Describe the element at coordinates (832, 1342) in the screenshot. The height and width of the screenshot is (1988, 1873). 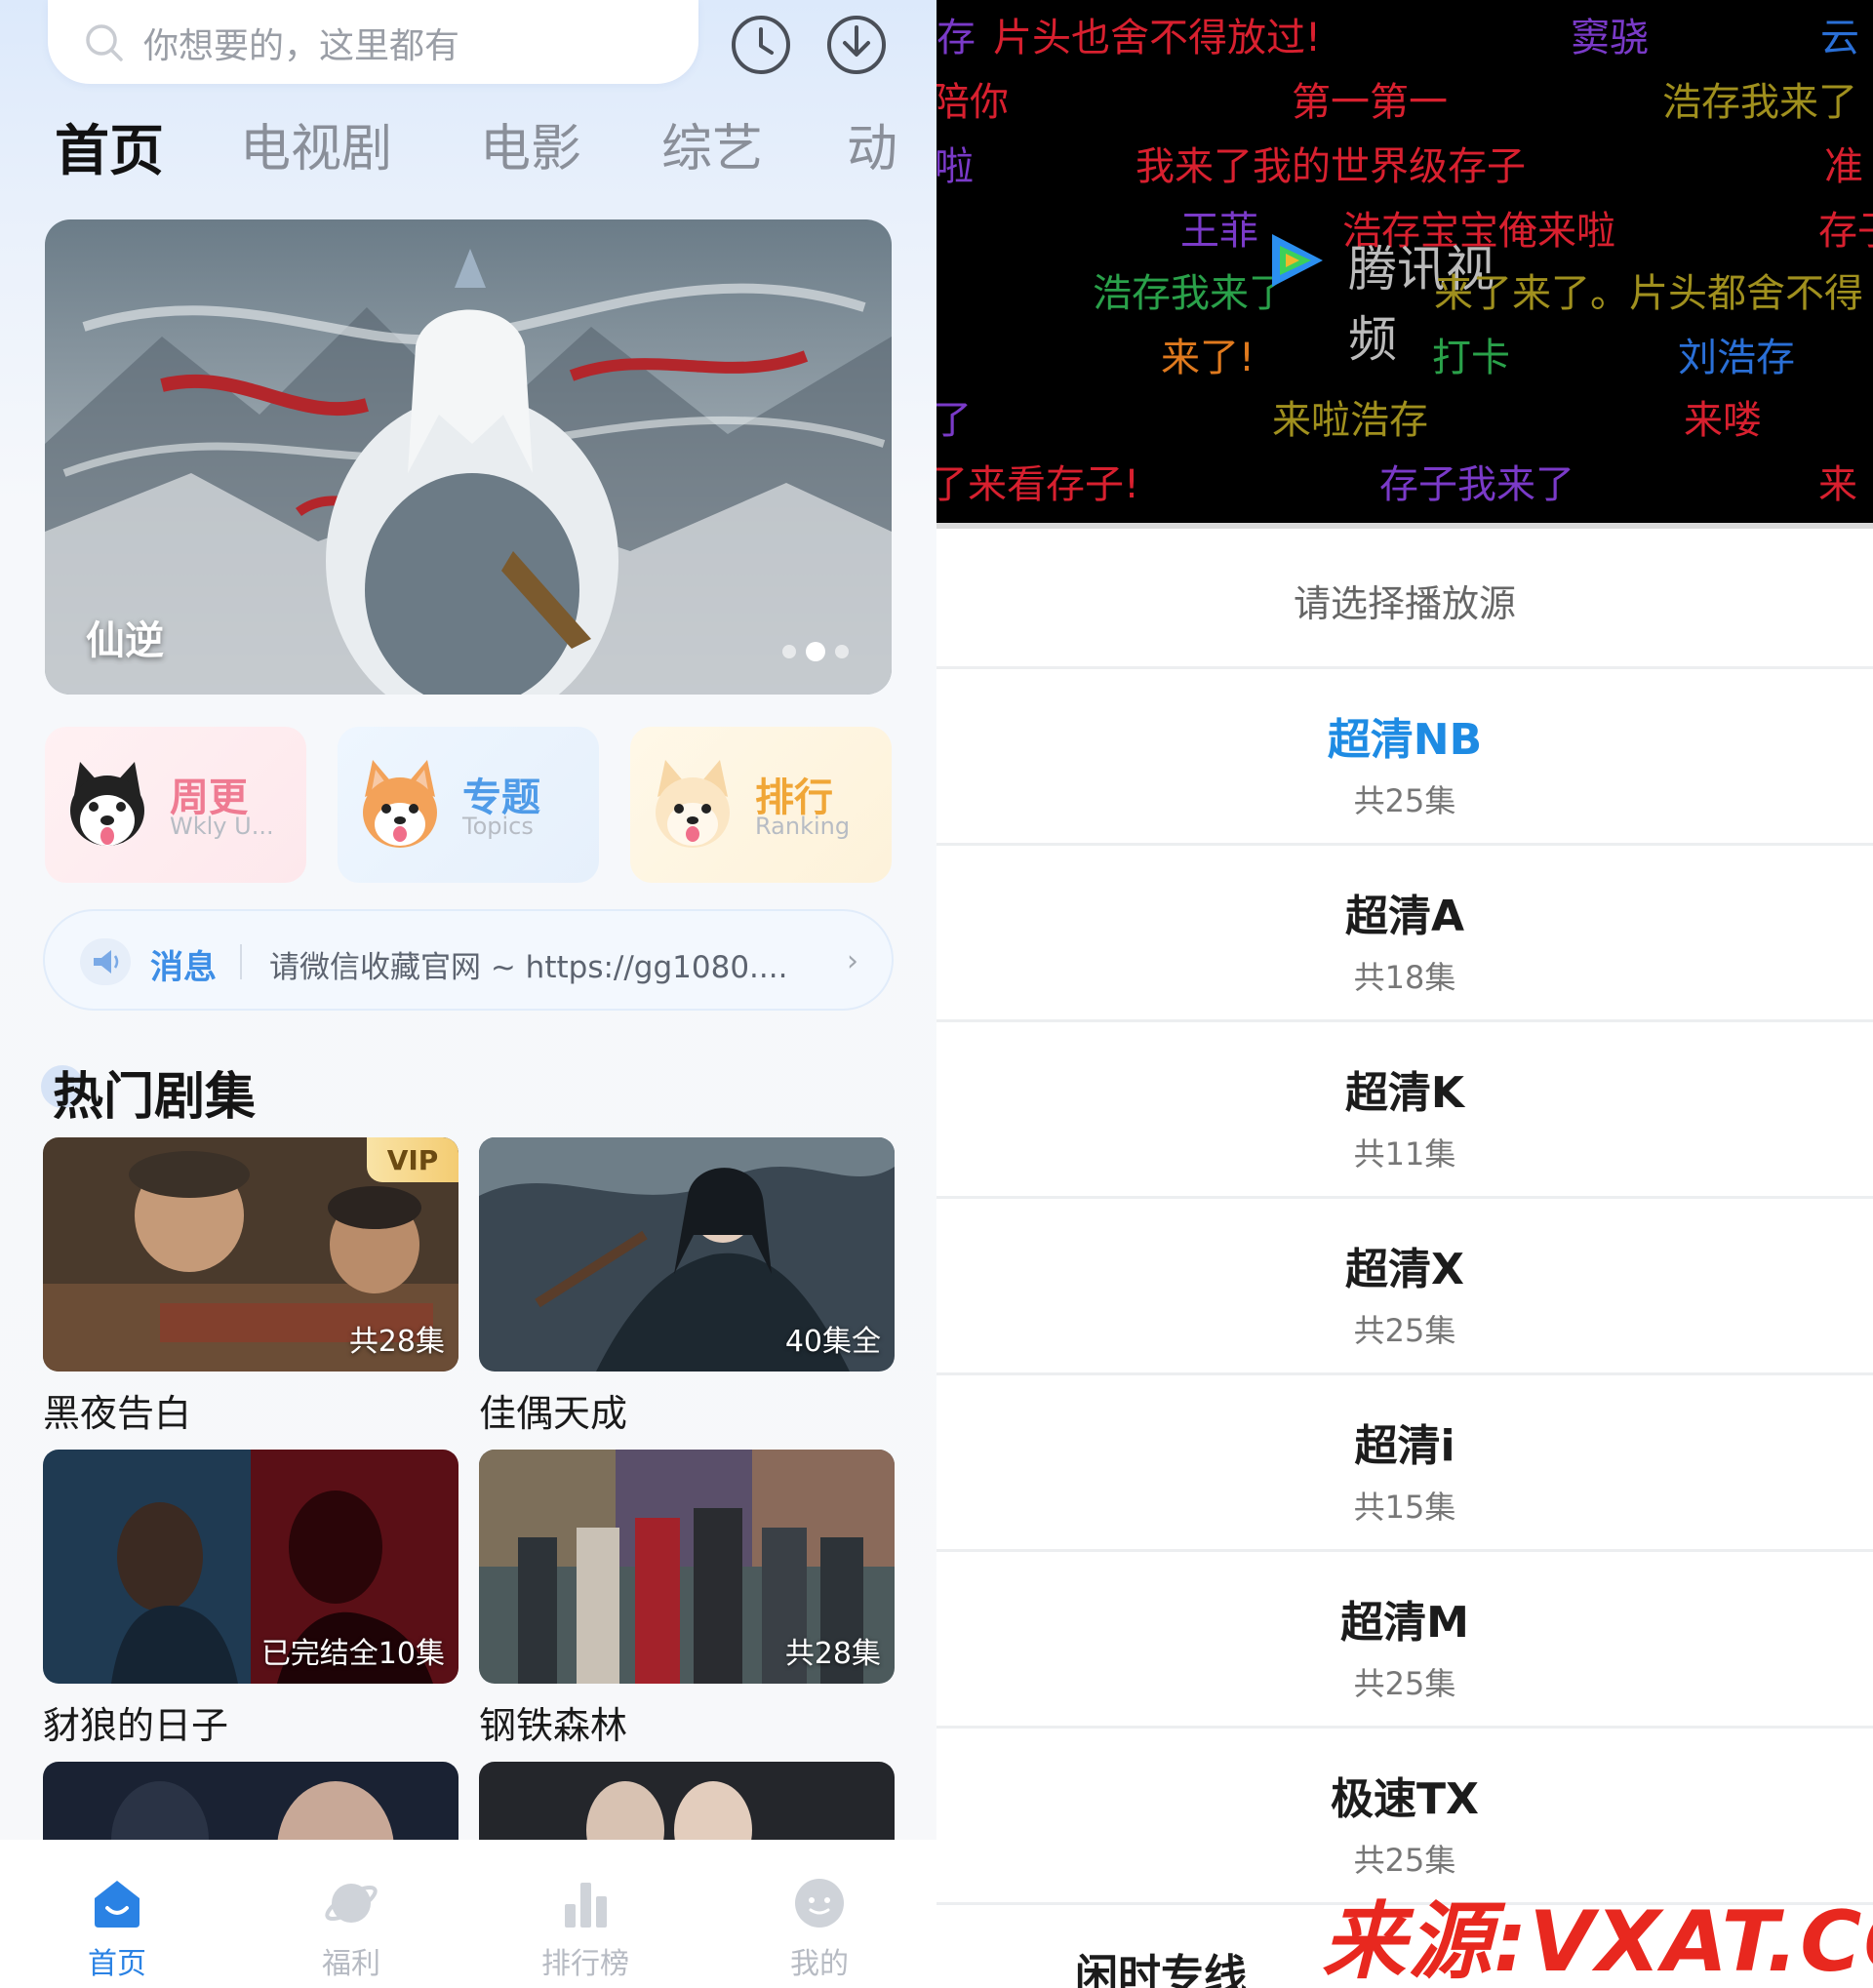
I see `episode-badge: 40集全` at that location.